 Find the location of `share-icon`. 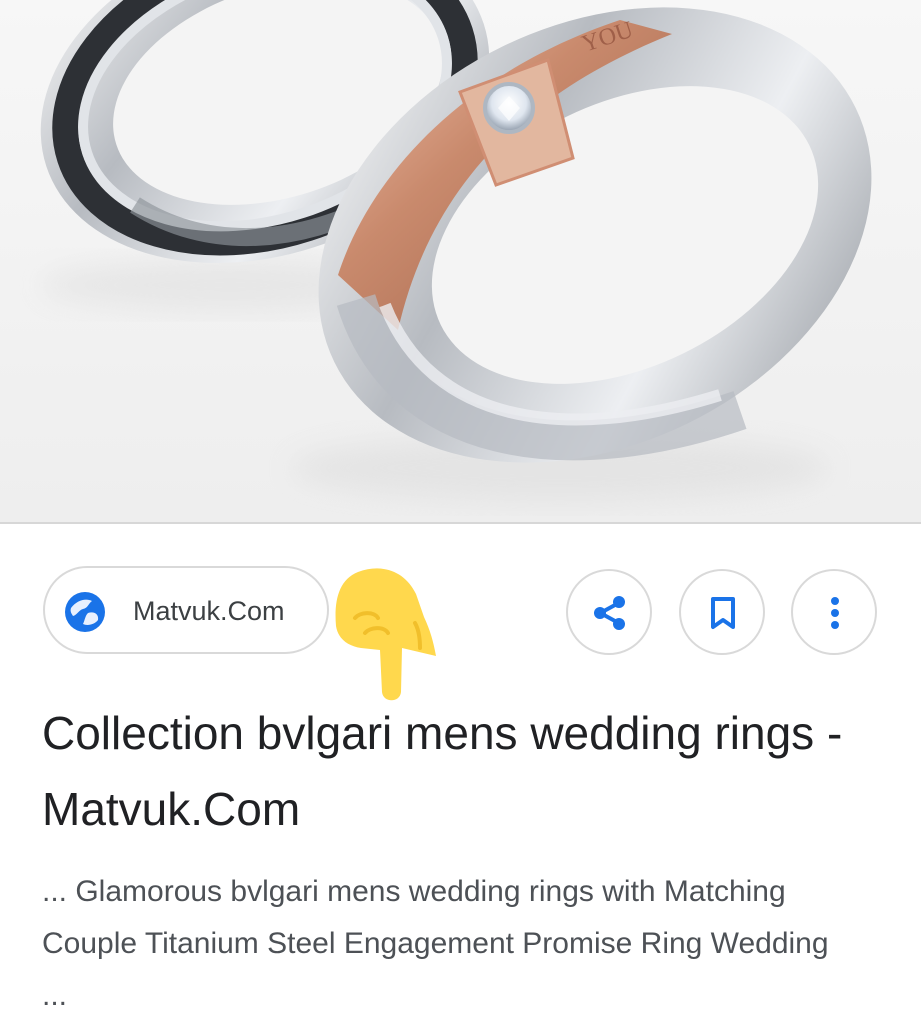

share-icon is located at coordinates (609, 613).